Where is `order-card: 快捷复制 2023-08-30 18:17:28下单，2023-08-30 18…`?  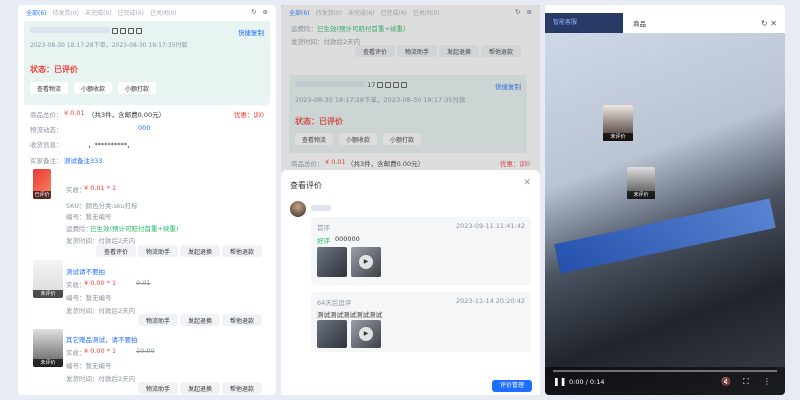
order-card: 快捷复制 2023-08-30 18:17:28下单，2023-08-30 18… is located at coordinates (147, 63).